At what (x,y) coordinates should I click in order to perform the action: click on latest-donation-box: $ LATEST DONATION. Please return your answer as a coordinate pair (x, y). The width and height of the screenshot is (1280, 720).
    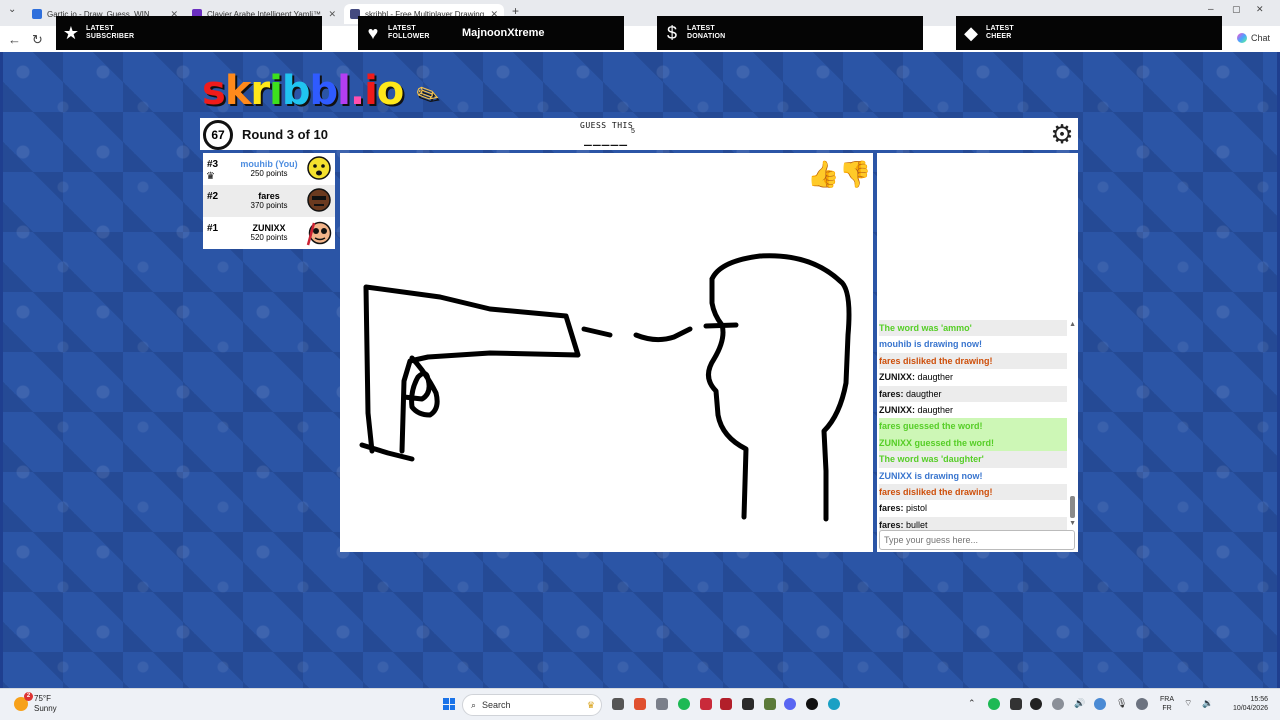
    Looking at the image, I should click on (790, 33).